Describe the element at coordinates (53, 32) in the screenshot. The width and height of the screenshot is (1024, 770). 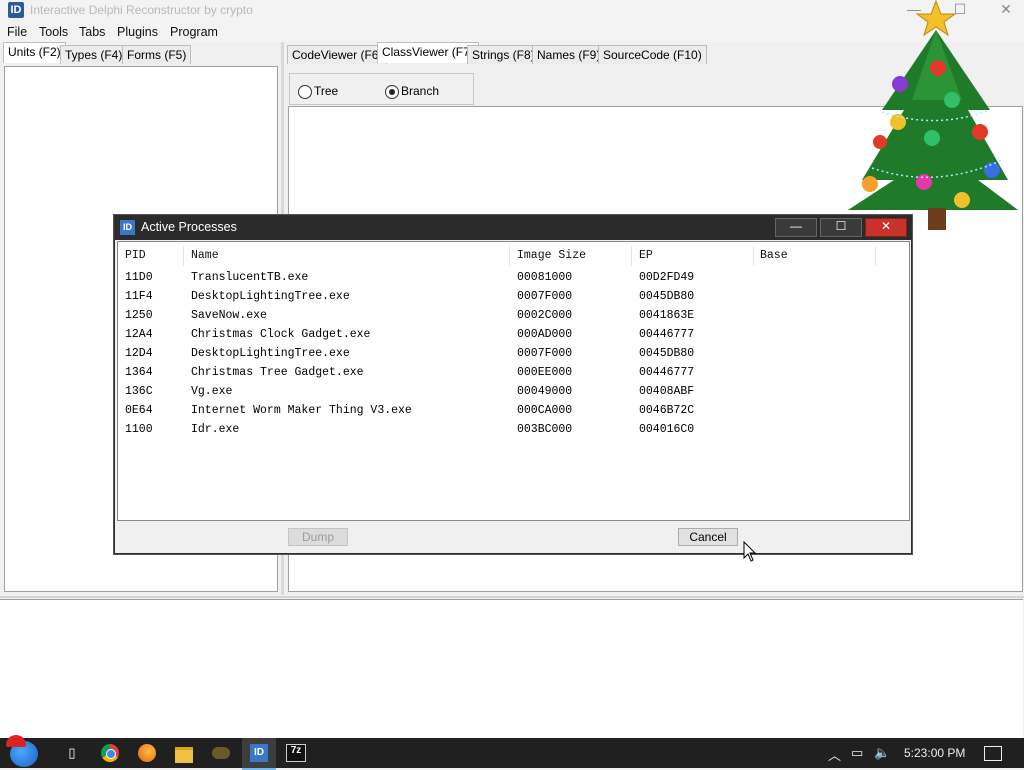
I see `menu-tools: Tools` at that location.